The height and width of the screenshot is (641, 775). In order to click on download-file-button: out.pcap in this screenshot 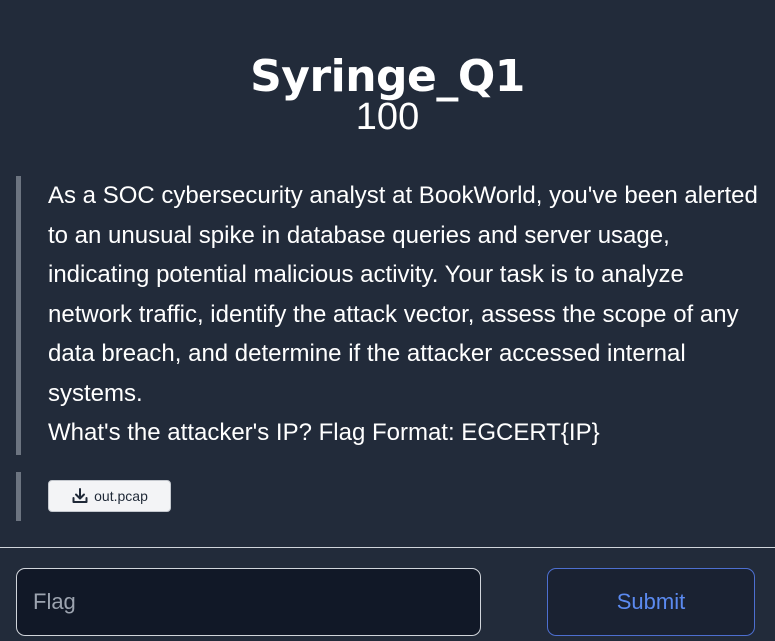, I will do `click(109, 496)`.